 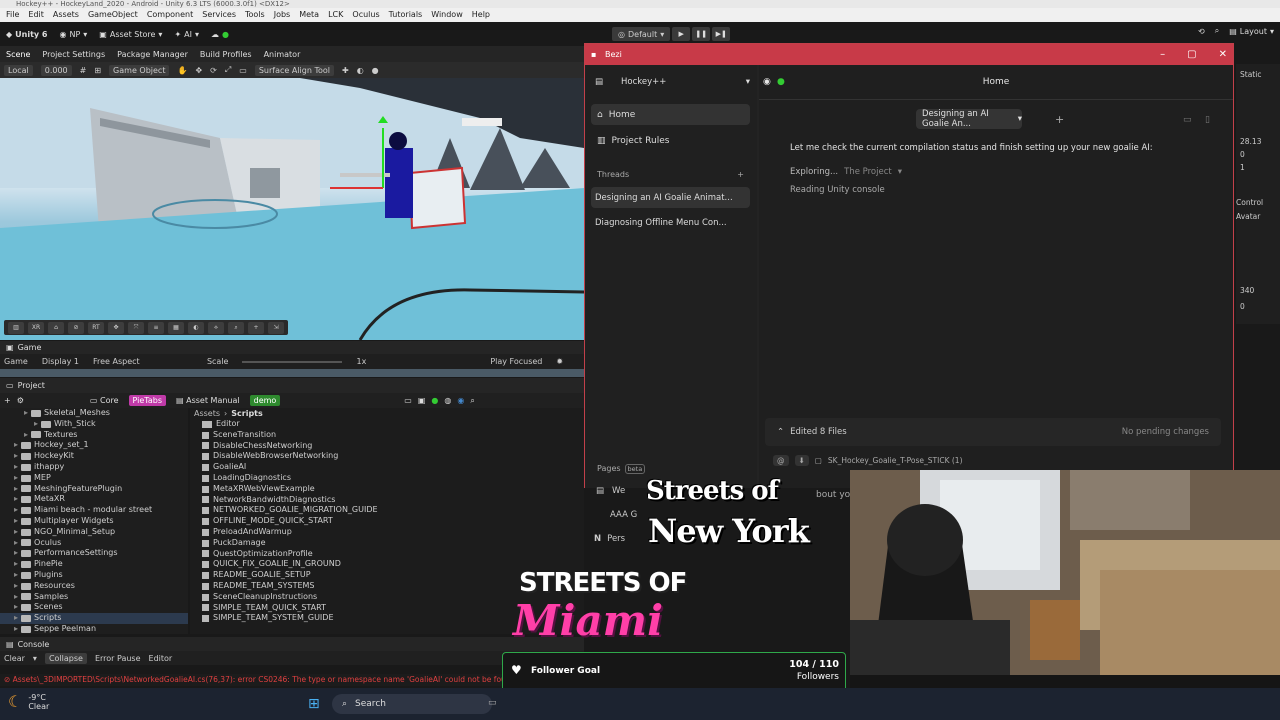 I want to click on file-item: PuckDamage, so click(x=387, y=543).